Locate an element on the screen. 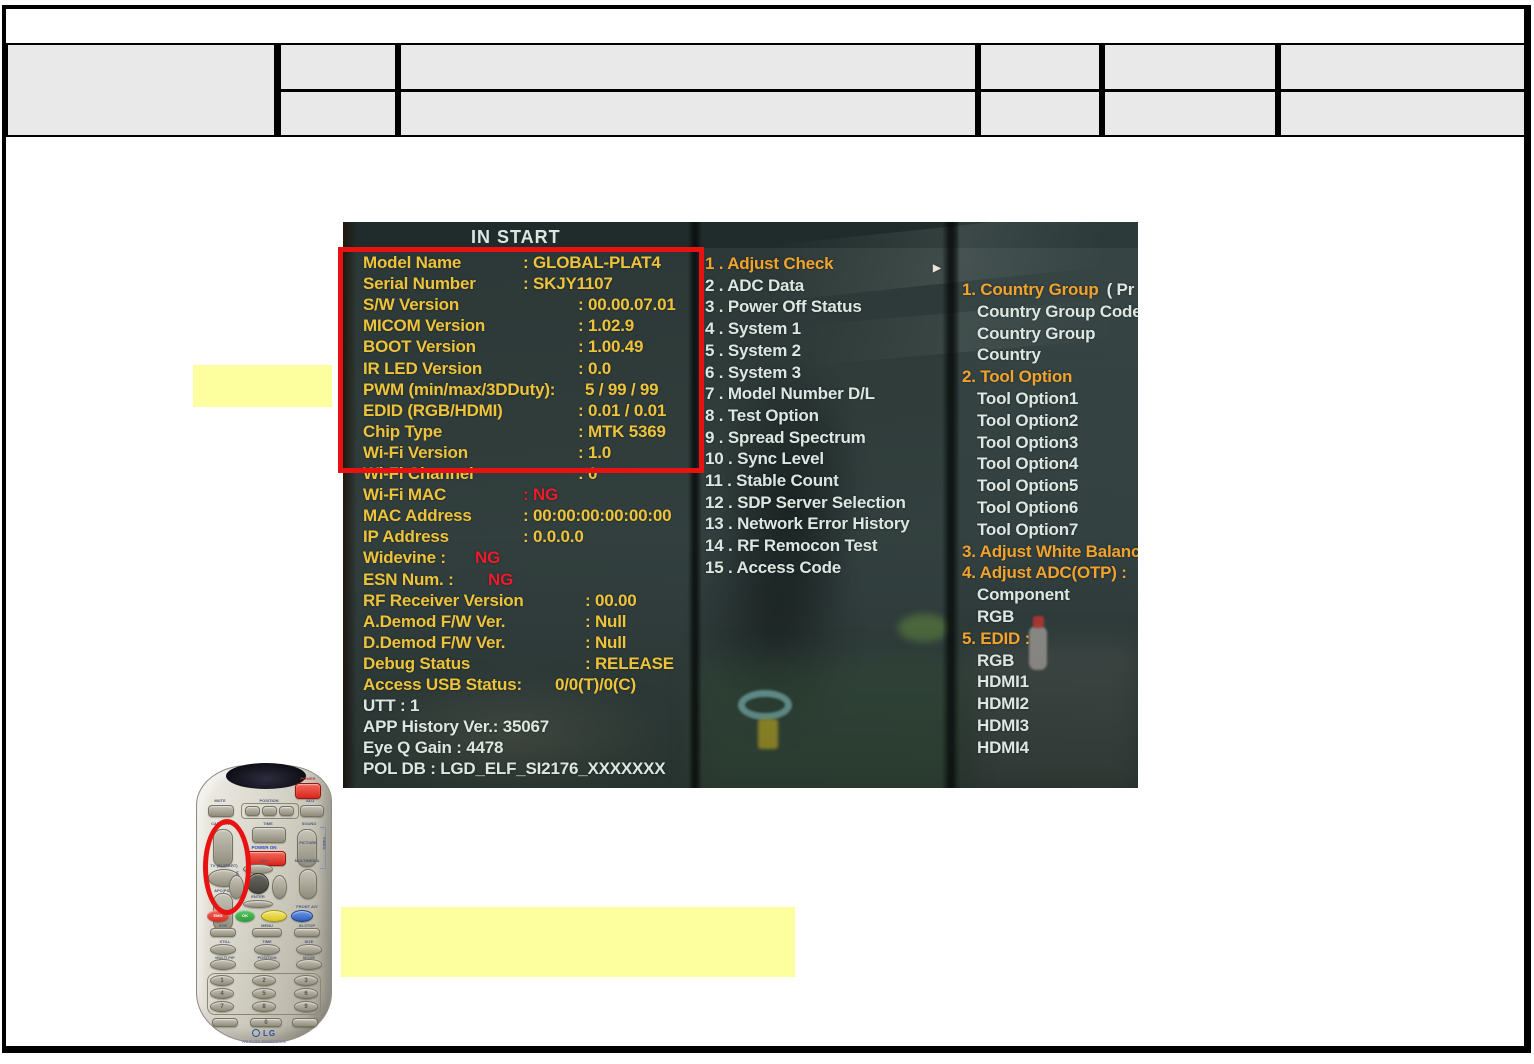 This screenshot has width=1534, height=1064. remote-digit-button: 6 is located at coordinates (306, 993).